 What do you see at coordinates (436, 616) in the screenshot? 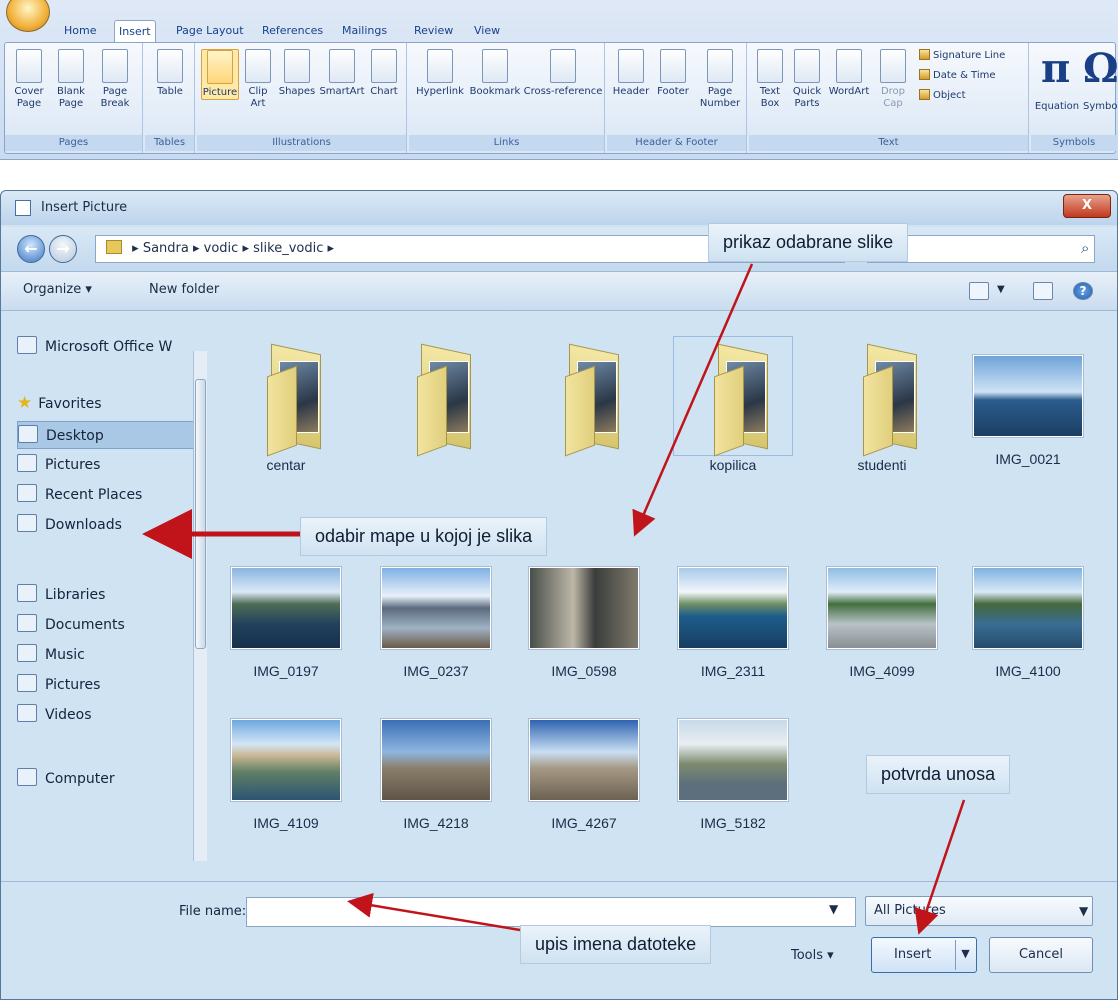
I see `image-file-item: IMG_0237` at bounding box center [436, 616].